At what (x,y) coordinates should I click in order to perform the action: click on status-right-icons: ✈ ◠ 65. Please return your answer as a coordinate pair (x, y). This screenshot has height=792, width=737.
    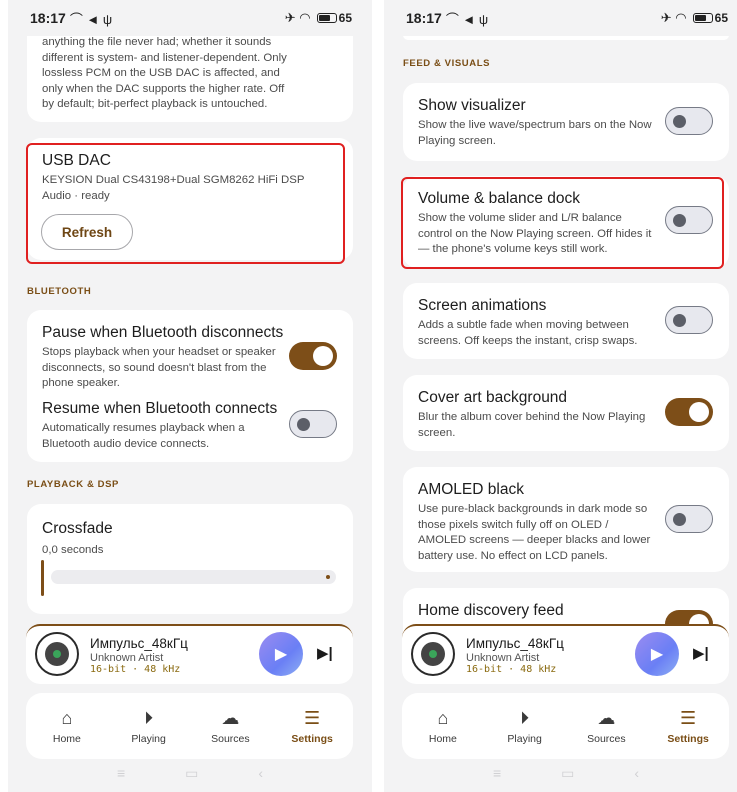
    Looking at the image, I should click on (318, 18).